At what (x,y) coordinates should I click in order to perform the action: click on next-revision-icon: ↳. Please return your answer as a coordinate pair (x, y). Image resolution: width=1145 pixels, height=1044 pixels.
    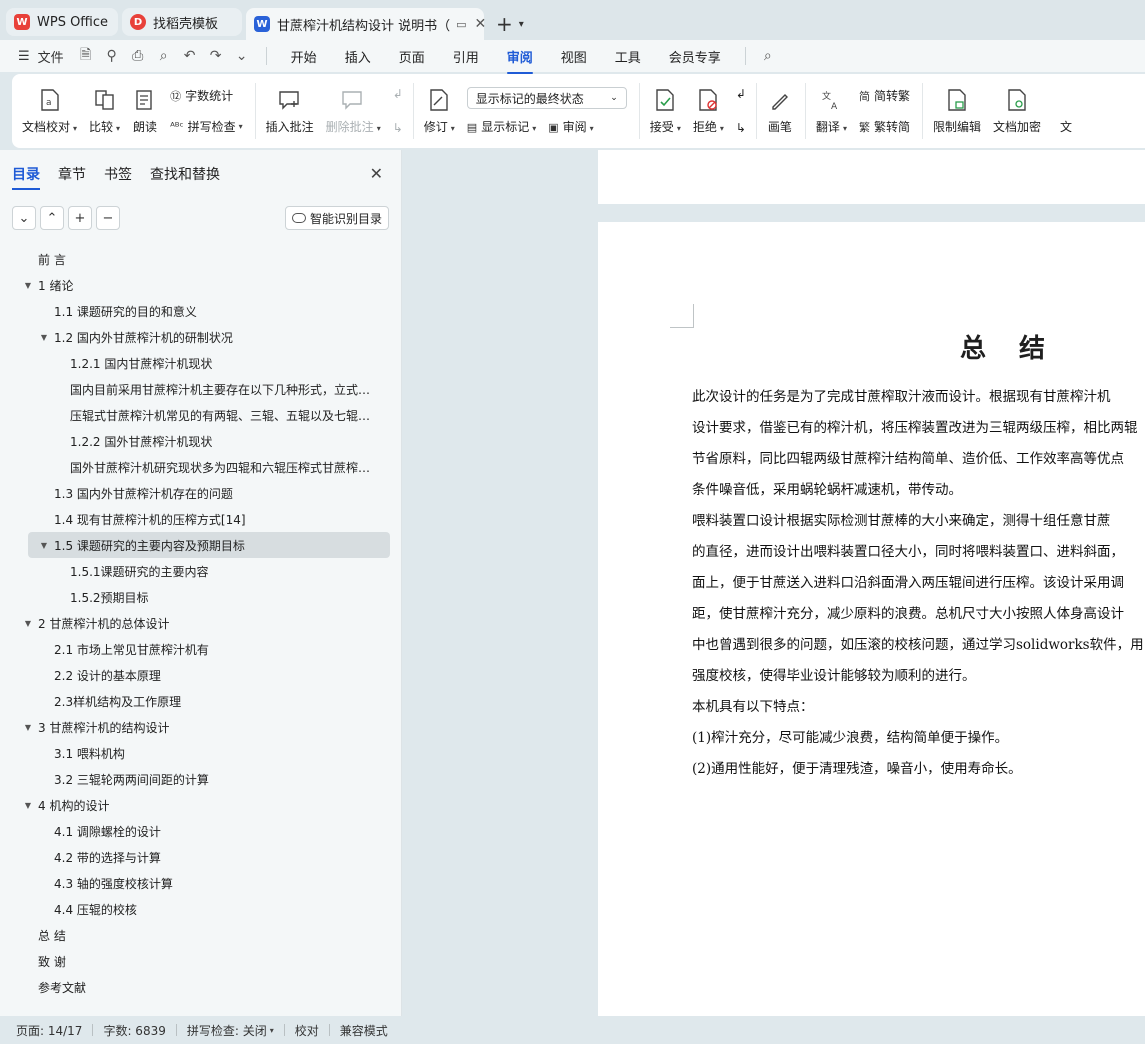
    Looking at the image, I should click on (741, 128).